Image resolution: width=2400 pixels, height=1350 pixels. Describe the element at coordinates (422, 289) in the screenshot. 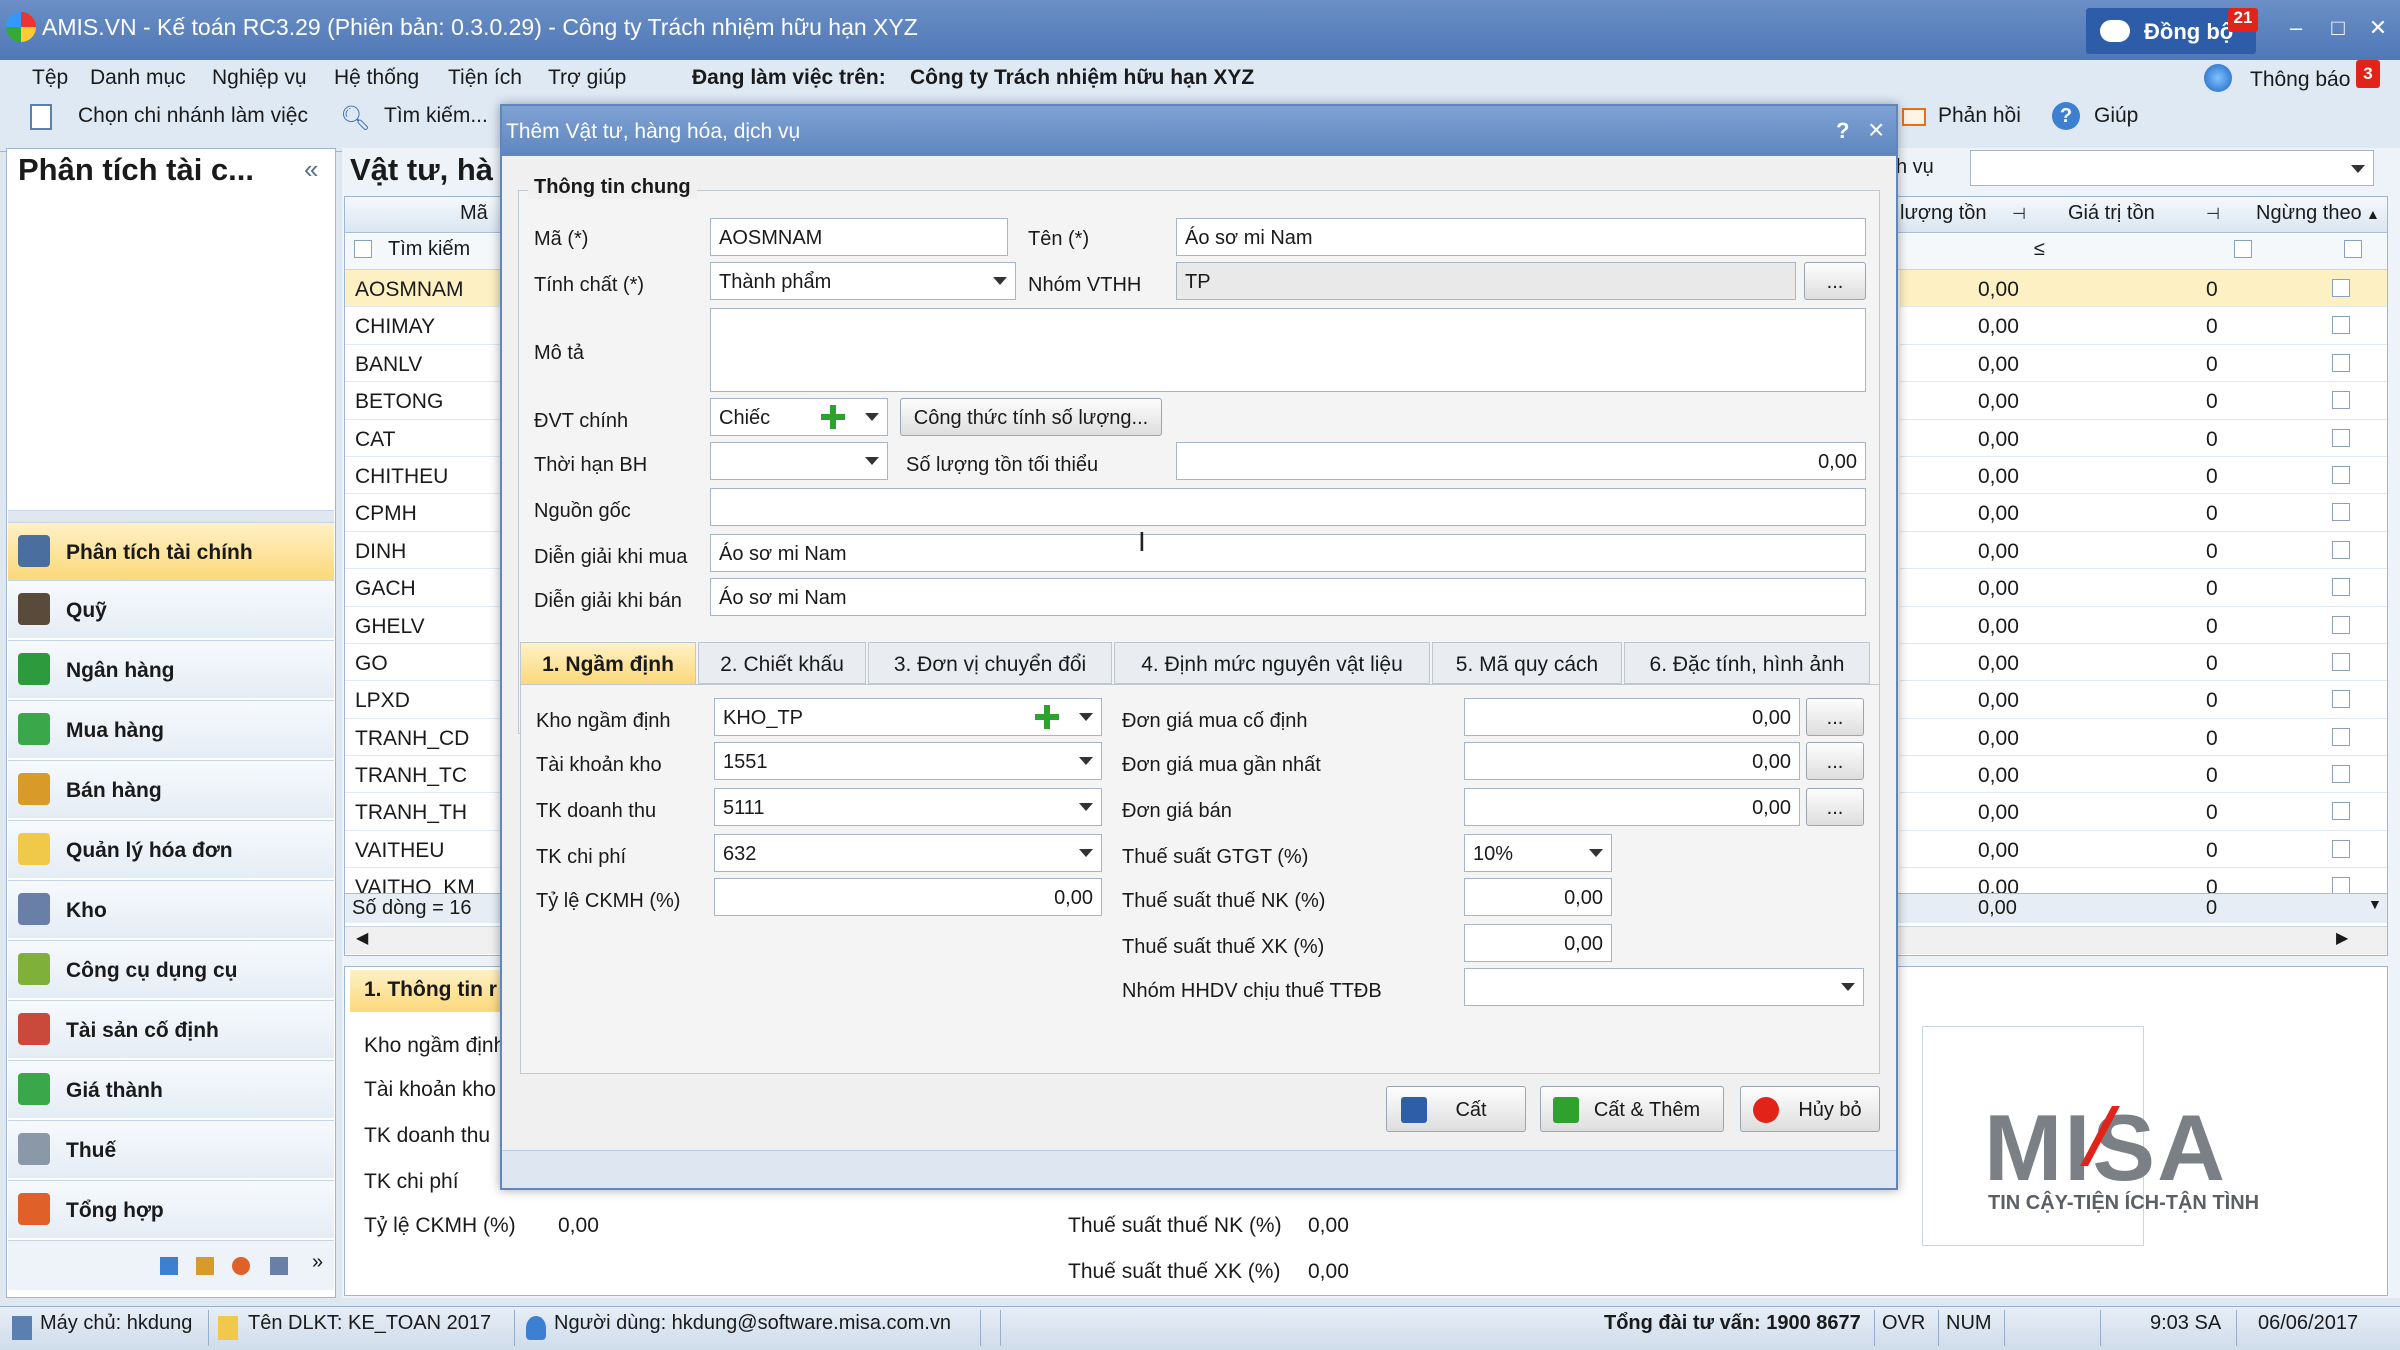

I see `table-row: AOSMNAM` at that location.